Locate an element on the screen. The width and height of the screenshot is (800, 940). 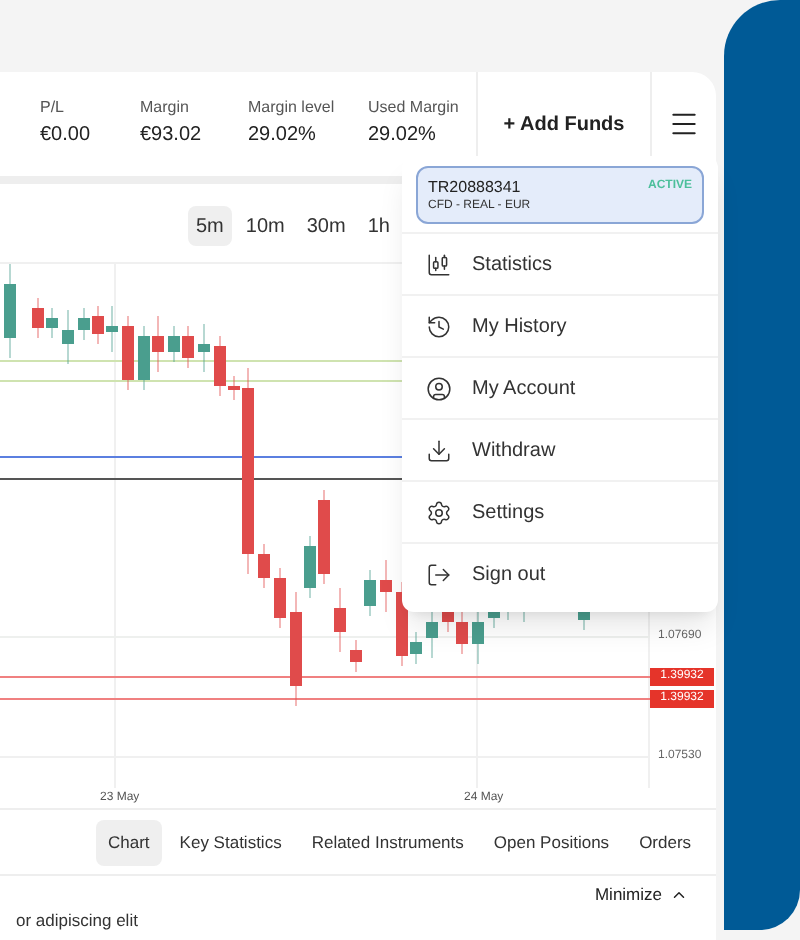
menu-item: My Account is located at coordinates (560, 387).